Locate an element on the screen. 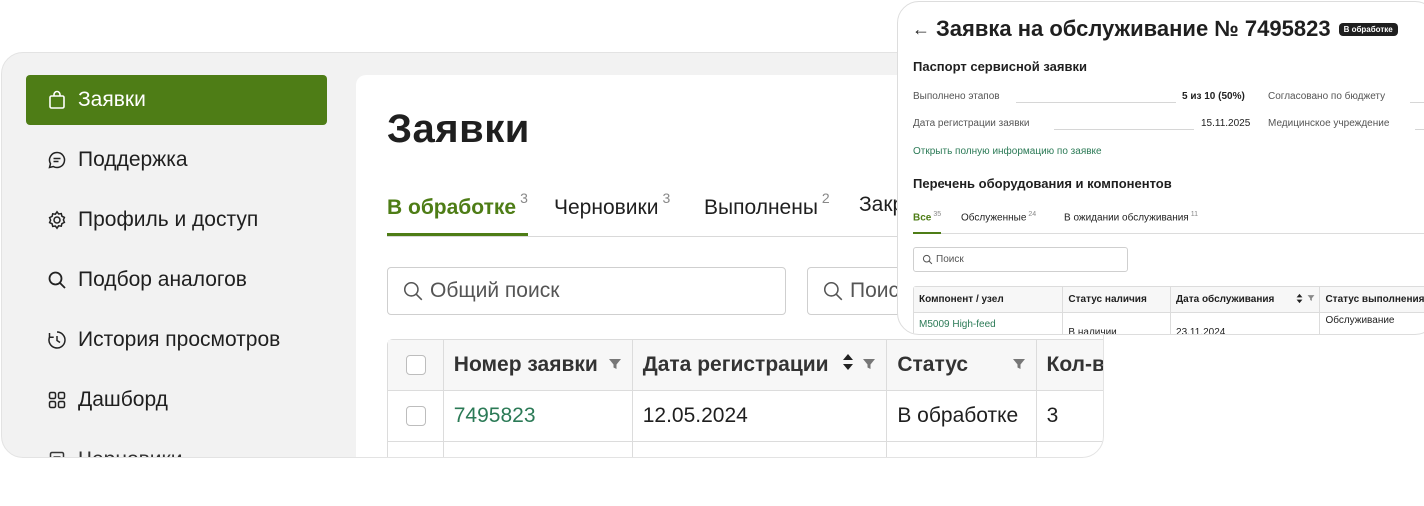  tab-all: Все 35 is located at coordinates (927, 222).